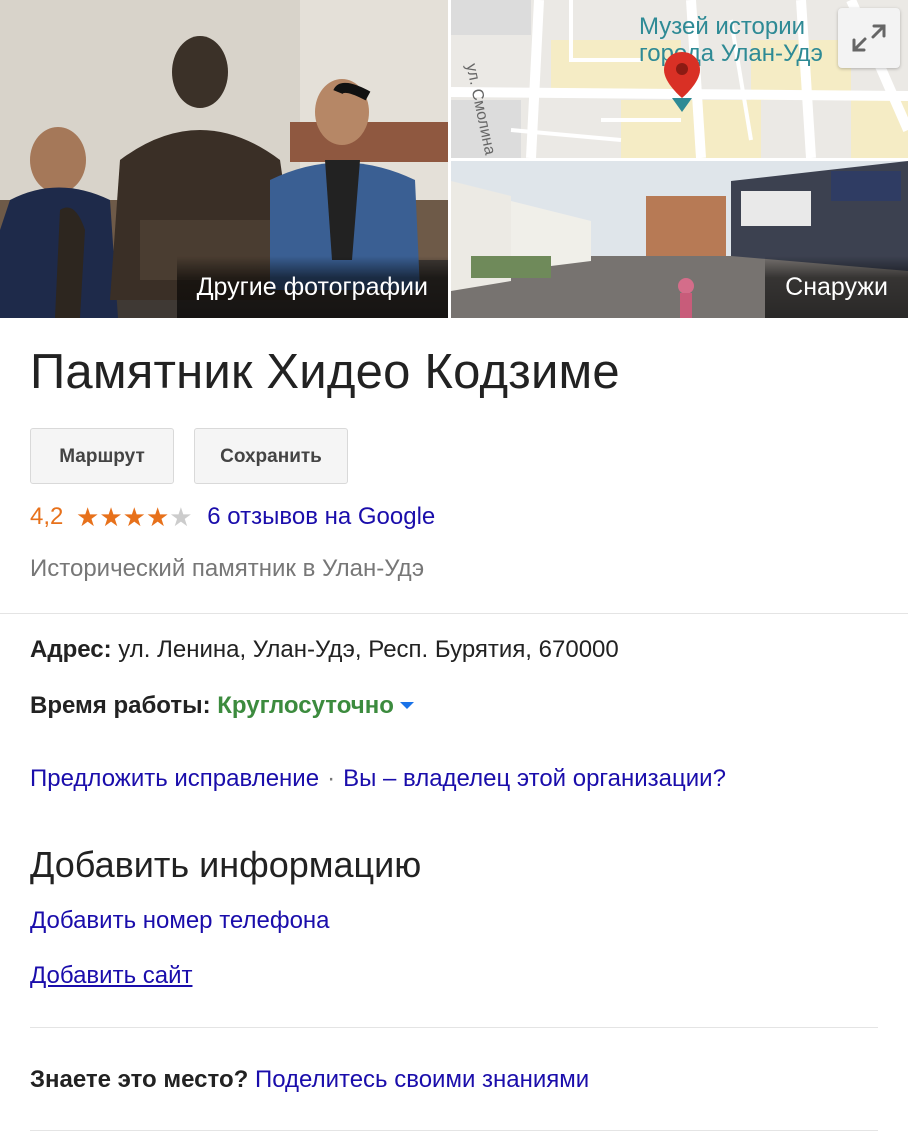  What do you see at coordinates (325, 372) in the screenshot?
I see `place-title: Памятник Хидео Кодзиме` at bounding box center [325, 372].